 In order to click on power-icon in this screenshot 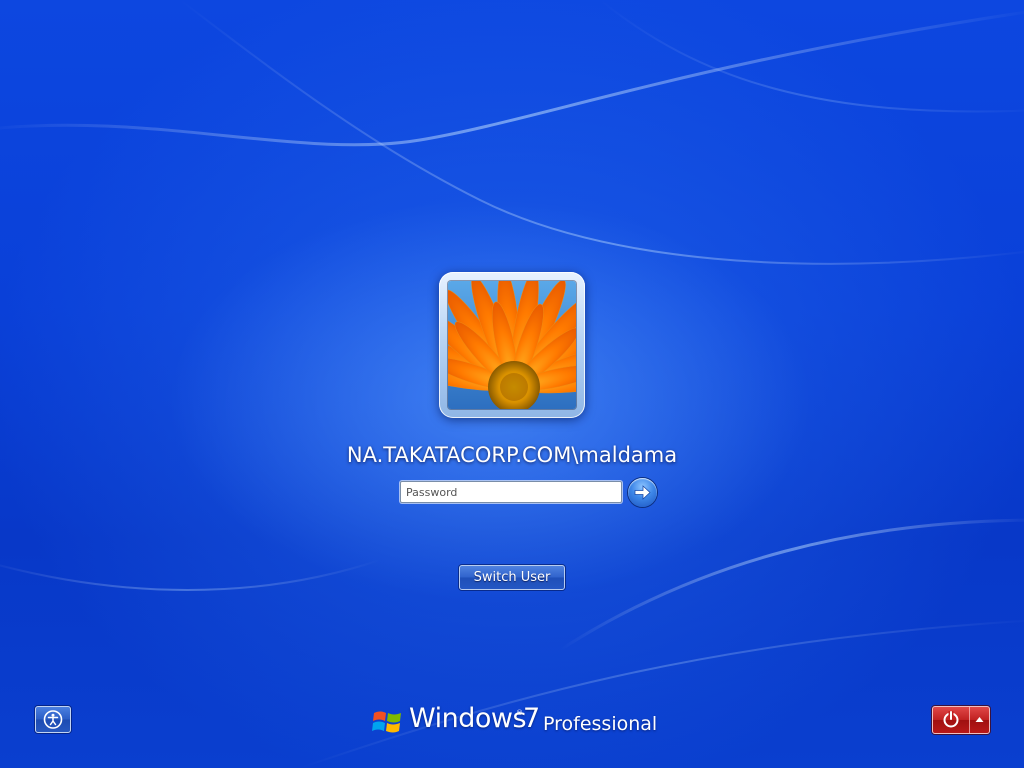, I will do `click(951, 719)`.